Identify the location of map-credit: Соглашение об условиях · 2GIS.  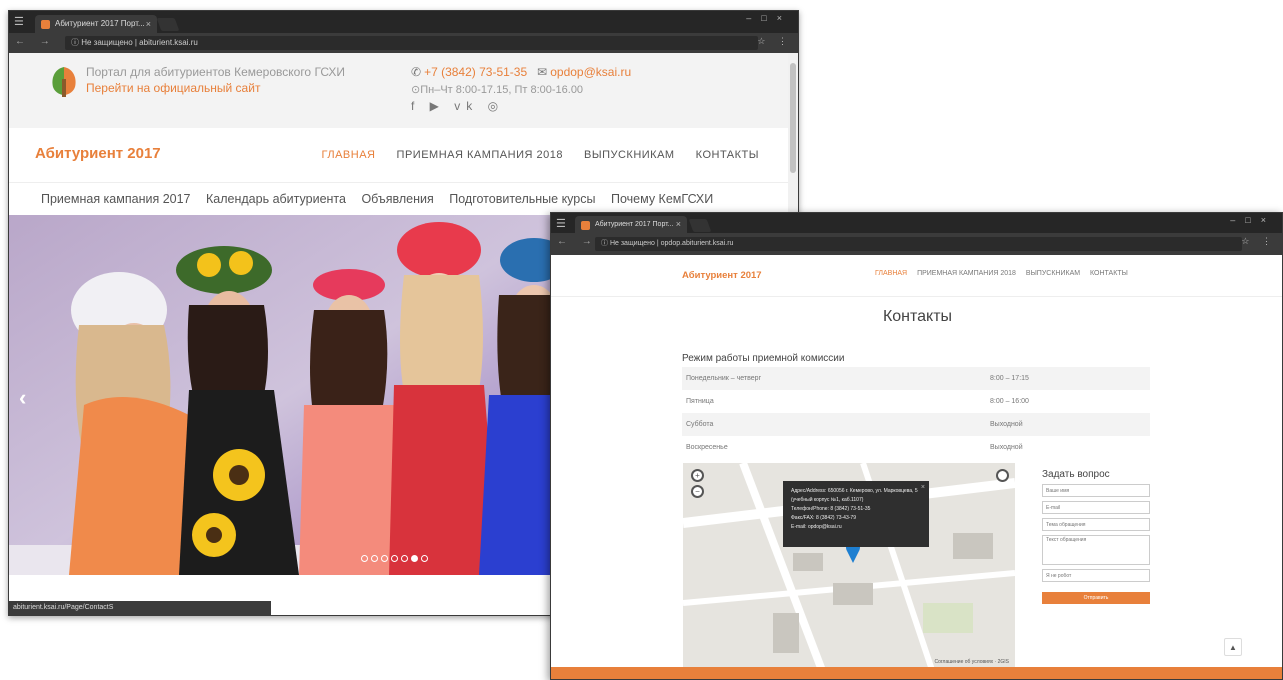
(971, 662).